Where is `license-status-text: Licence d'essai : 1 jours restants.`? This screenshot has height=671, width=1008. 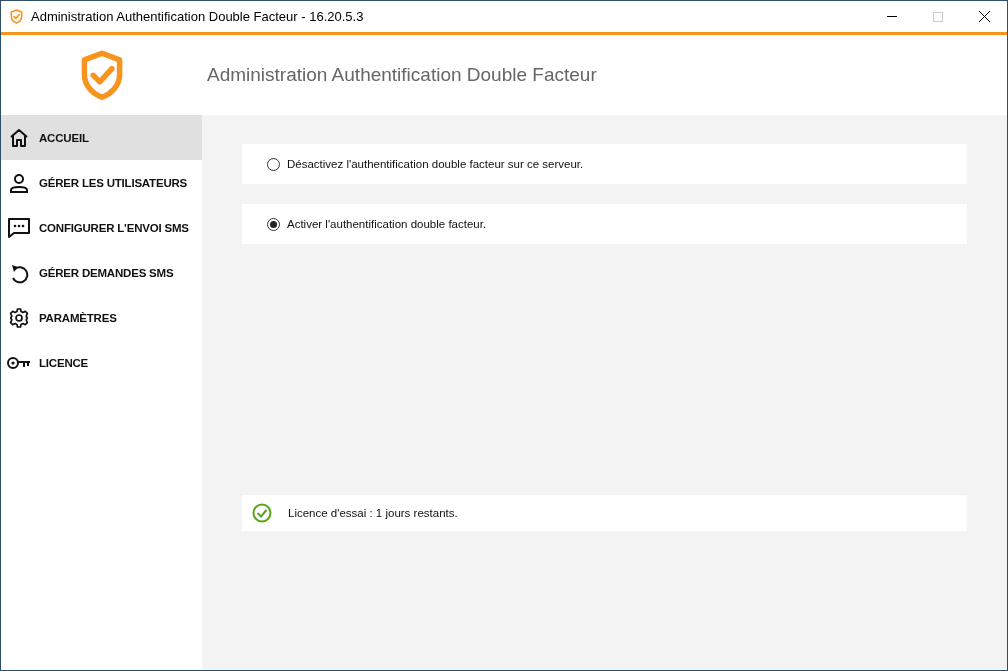 license-status-text: Licence d'essai : 1 jours restants. is located at coordinates (373, 513).